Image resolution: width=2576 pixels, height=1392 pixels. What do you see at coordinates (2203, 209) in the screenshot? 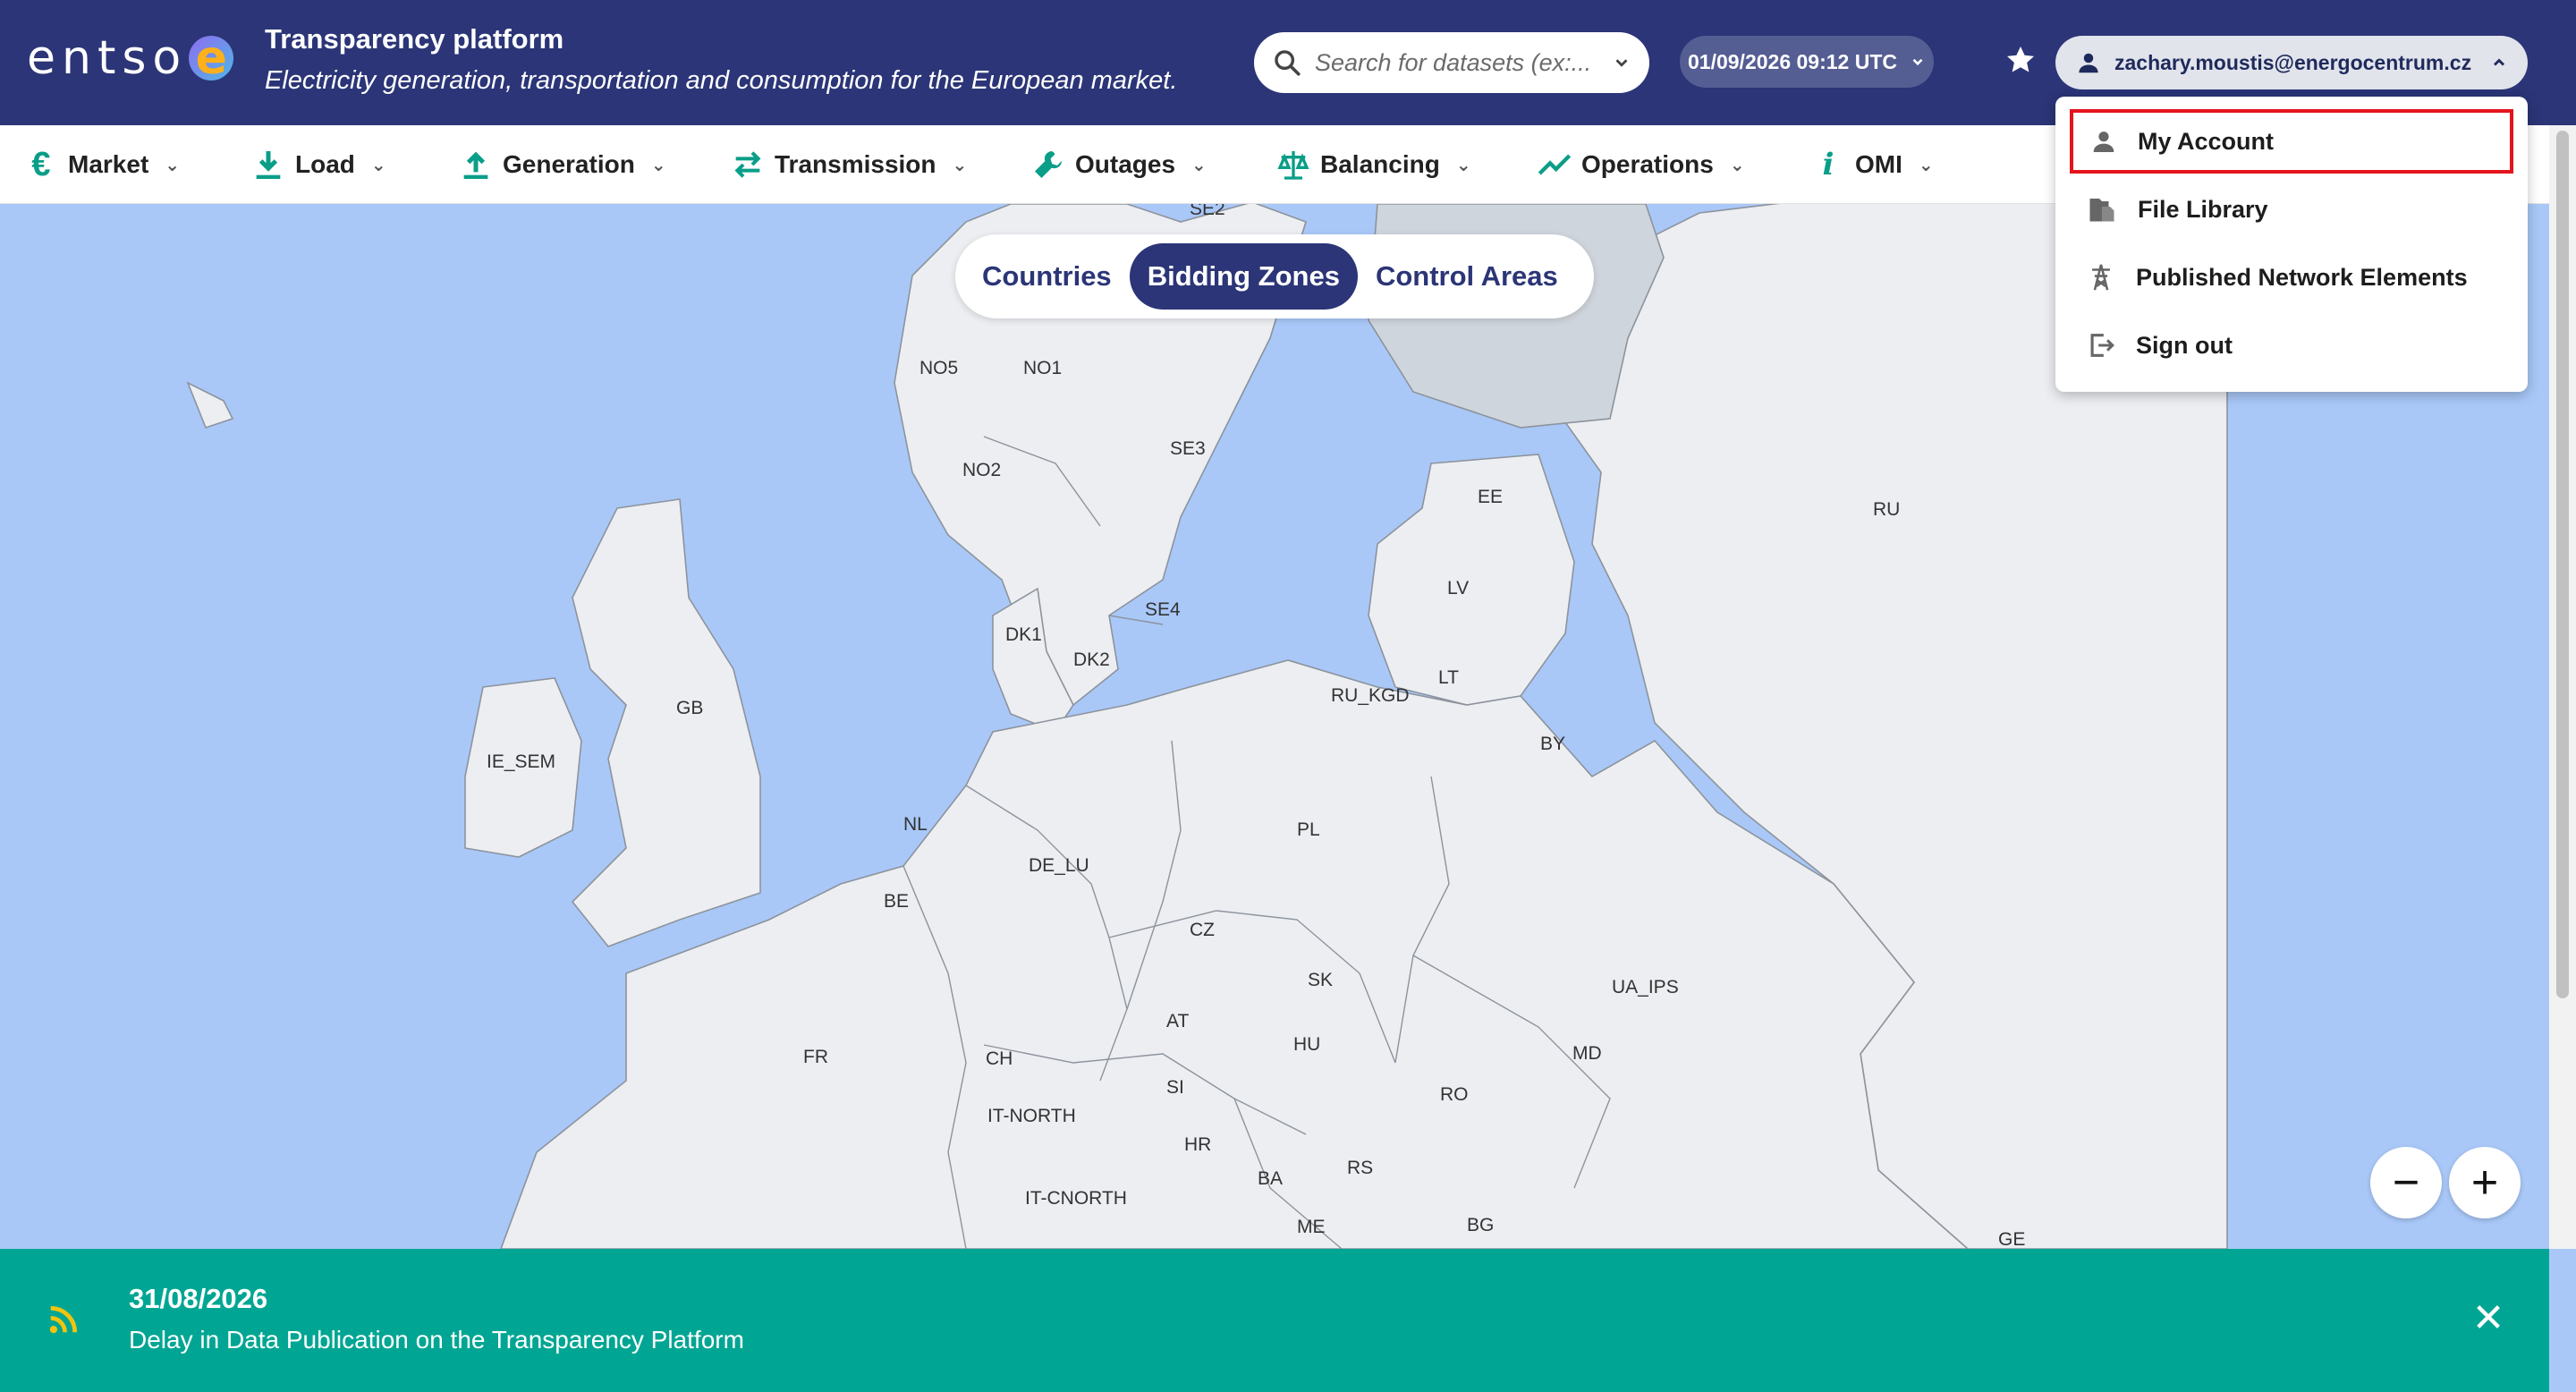
I see `menu-label: File Library` at bounding box center [2203, 209].